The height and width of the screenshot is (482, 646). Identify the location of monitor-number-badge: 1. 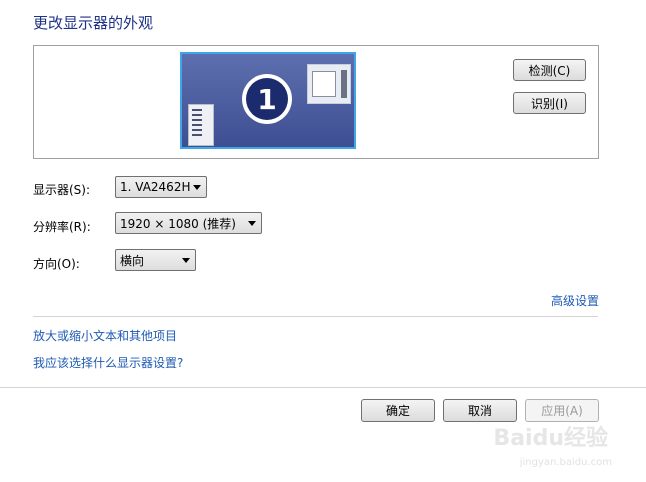
(267, 99).